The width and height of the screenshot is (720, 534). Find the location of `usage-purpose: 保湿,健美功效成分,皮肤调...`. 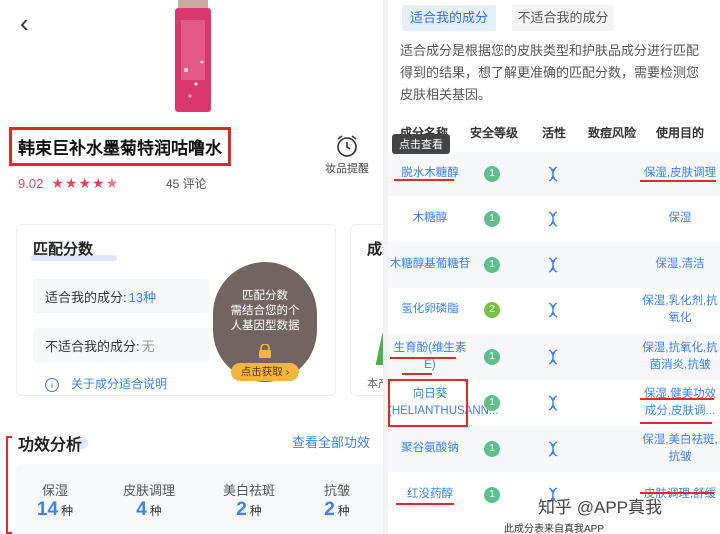

usage-purpose: 保湿,健美功效成分,皮肤调... is located at coordinates (680, 402).